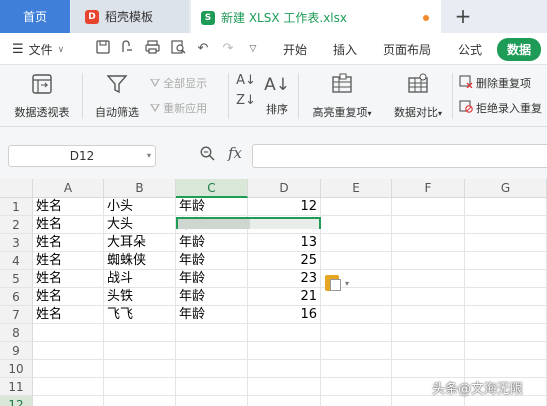 This screenshot has height=406, width=547. I want to click on cell-b6: 头铁, so click(140, 297).